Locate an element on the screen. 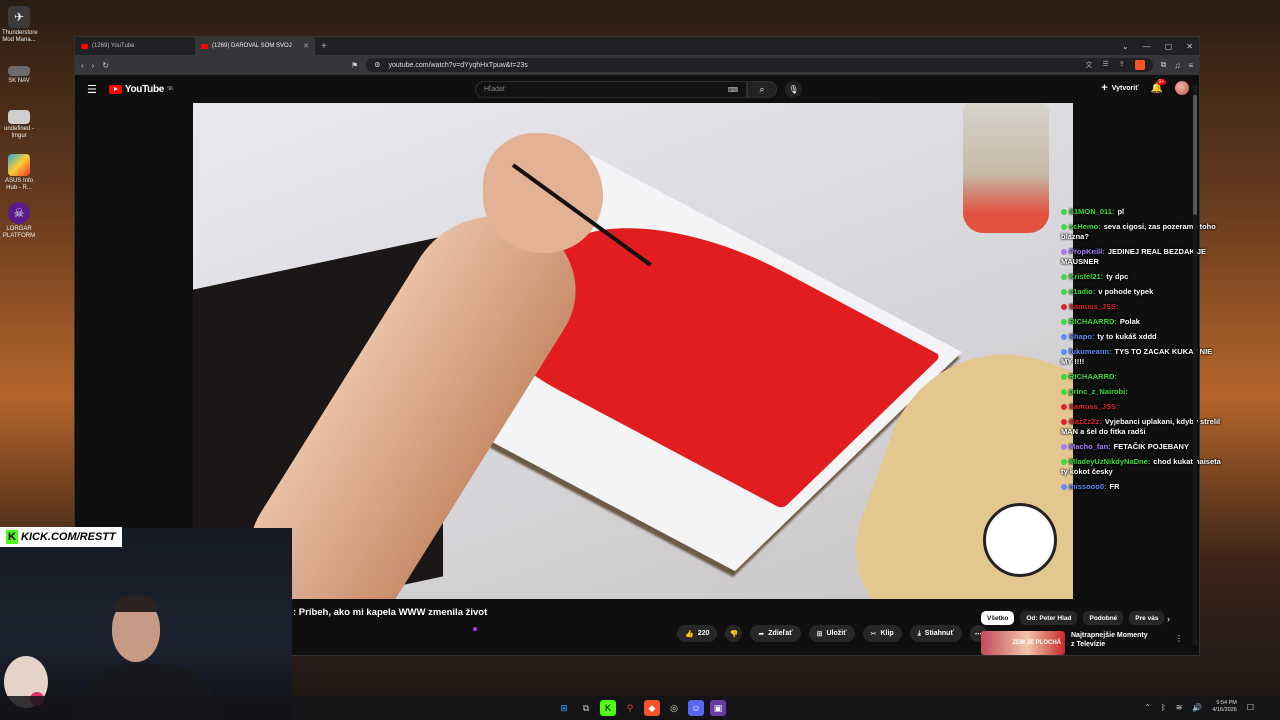  translate-icon: 文 is located at coordinates (1088, 65).